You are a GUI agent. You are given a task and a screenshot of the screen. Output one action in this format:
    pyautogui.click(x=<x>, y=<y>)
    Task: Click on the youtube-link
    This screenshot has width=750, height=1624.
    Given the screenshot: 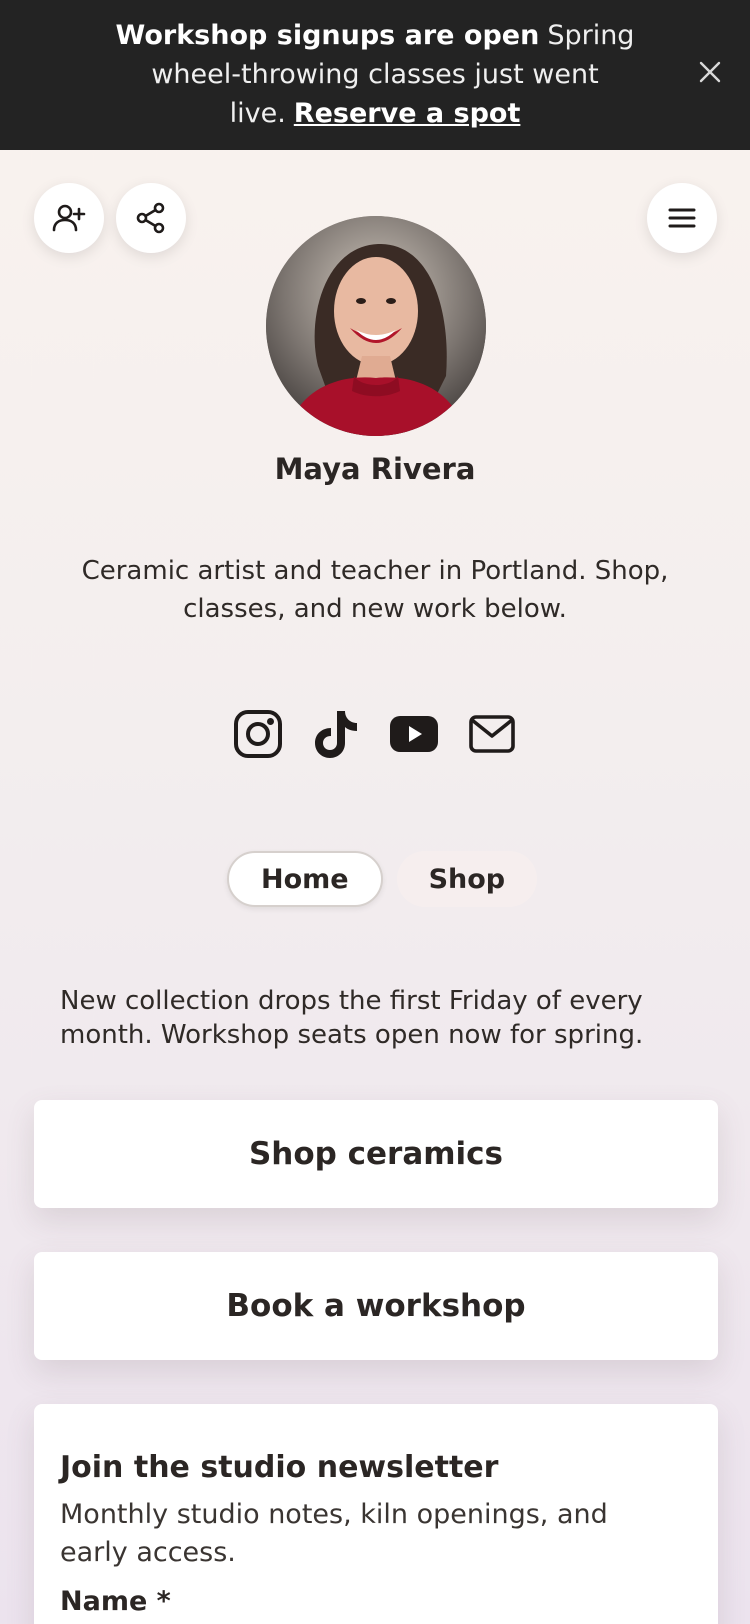 What is the action you would take?
    pyautogui.click(x=414, y=734)
    